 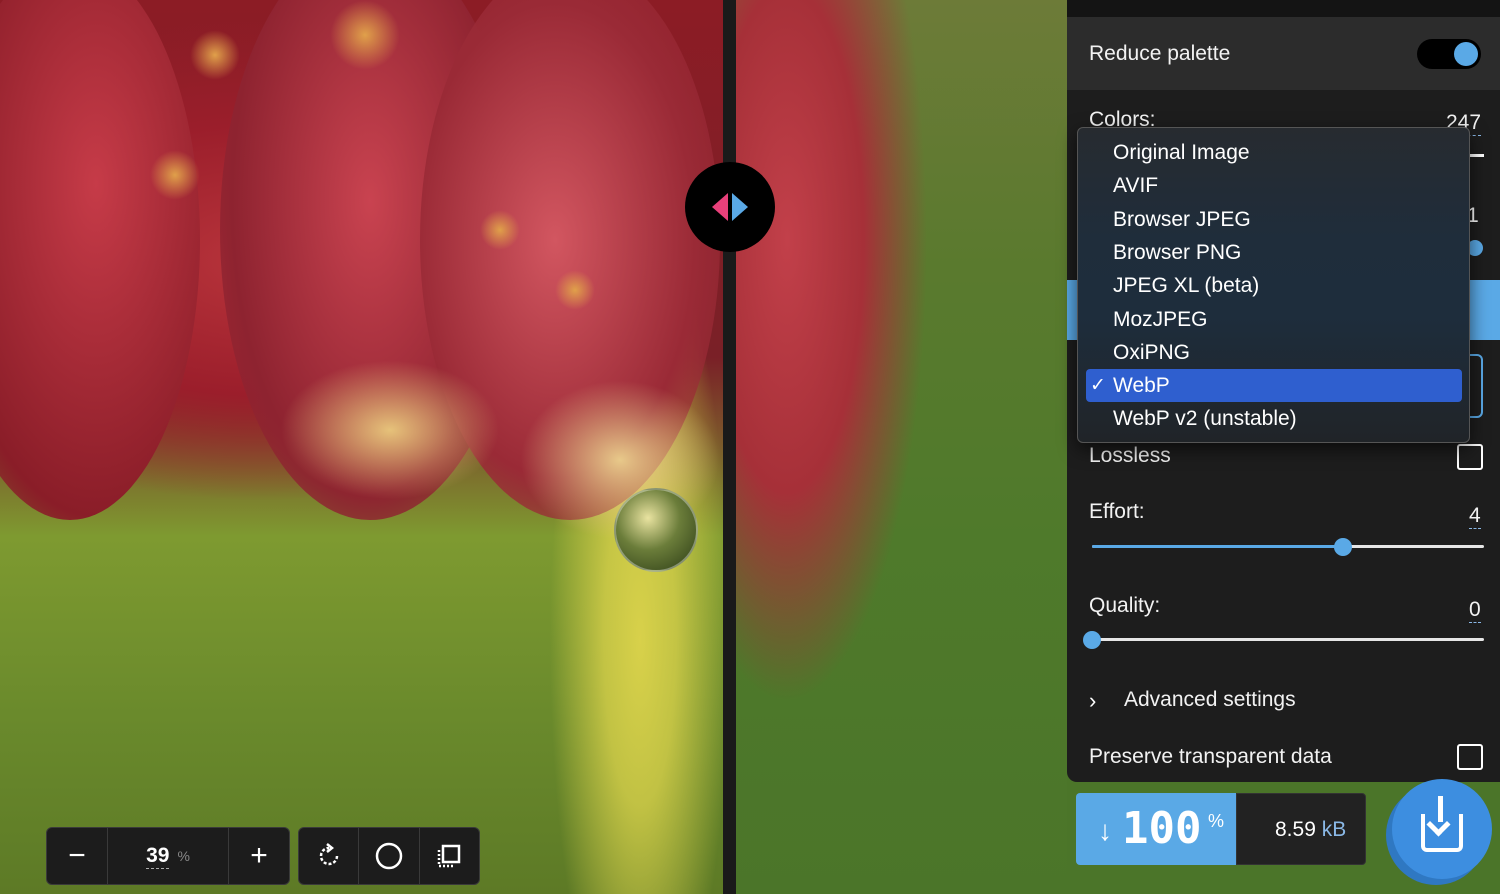 I want to click on reduce-palette-row: Reduce palette, so click(x=1283, y=53).